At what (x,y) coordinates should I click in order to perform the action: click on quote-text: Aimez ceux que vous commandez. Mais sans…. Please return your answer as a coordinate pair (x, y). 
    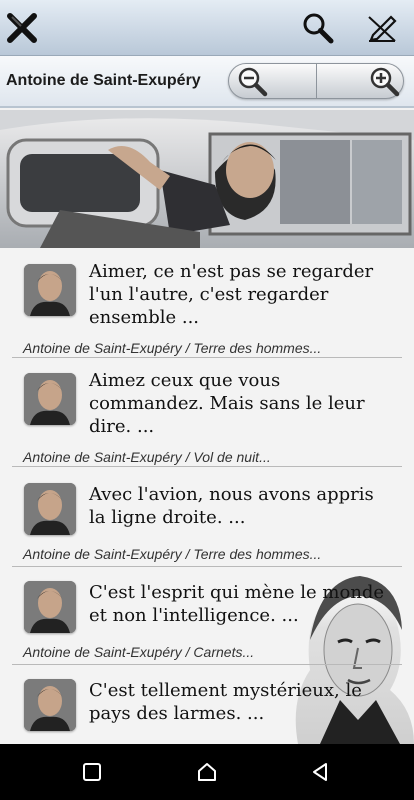
    Looking at the image, I should click on (227, 403).